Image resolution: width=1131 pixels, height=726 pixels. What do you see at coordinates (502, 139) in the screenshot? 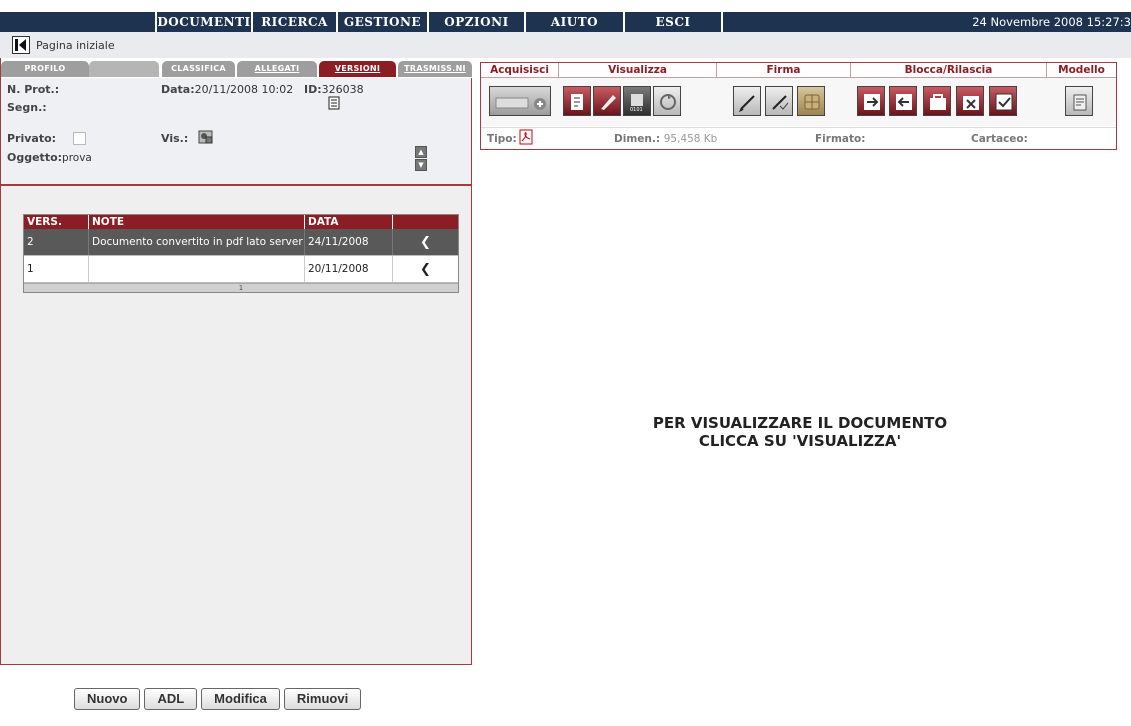
I see `tipo-field: Tipo:` at bounding box center [502, 139].